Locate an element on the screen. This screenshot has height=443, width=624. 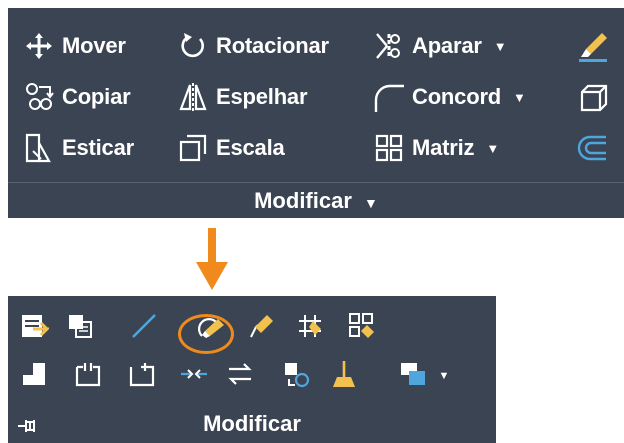
match-properties-button is located at coordinates (80, 328).